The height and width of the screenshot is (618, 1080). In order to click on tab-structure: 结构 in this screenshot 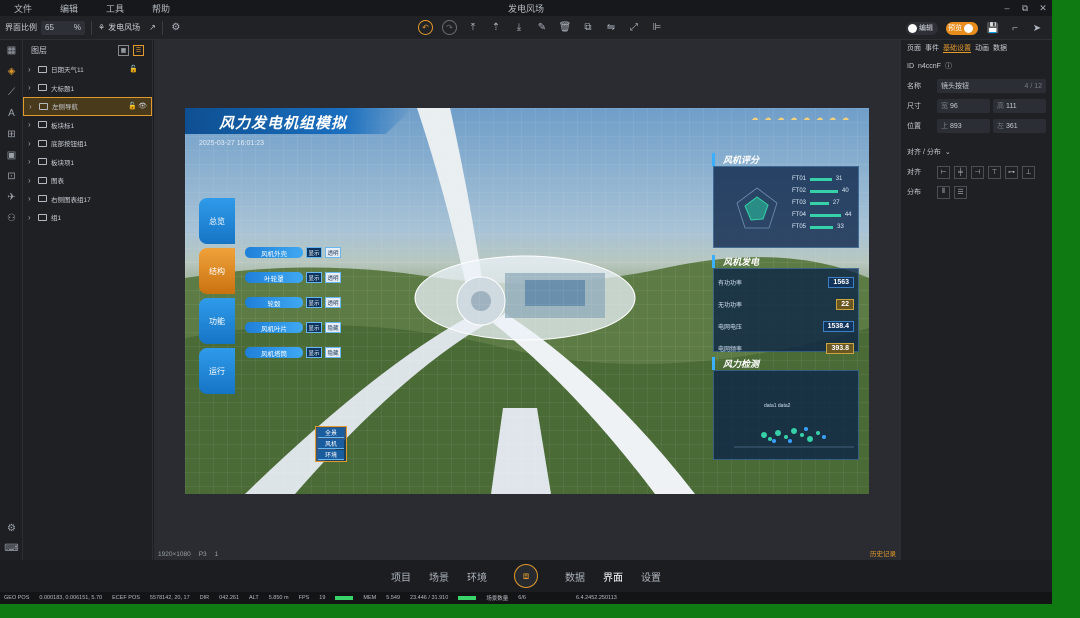, I will do `click(217, 271)`.